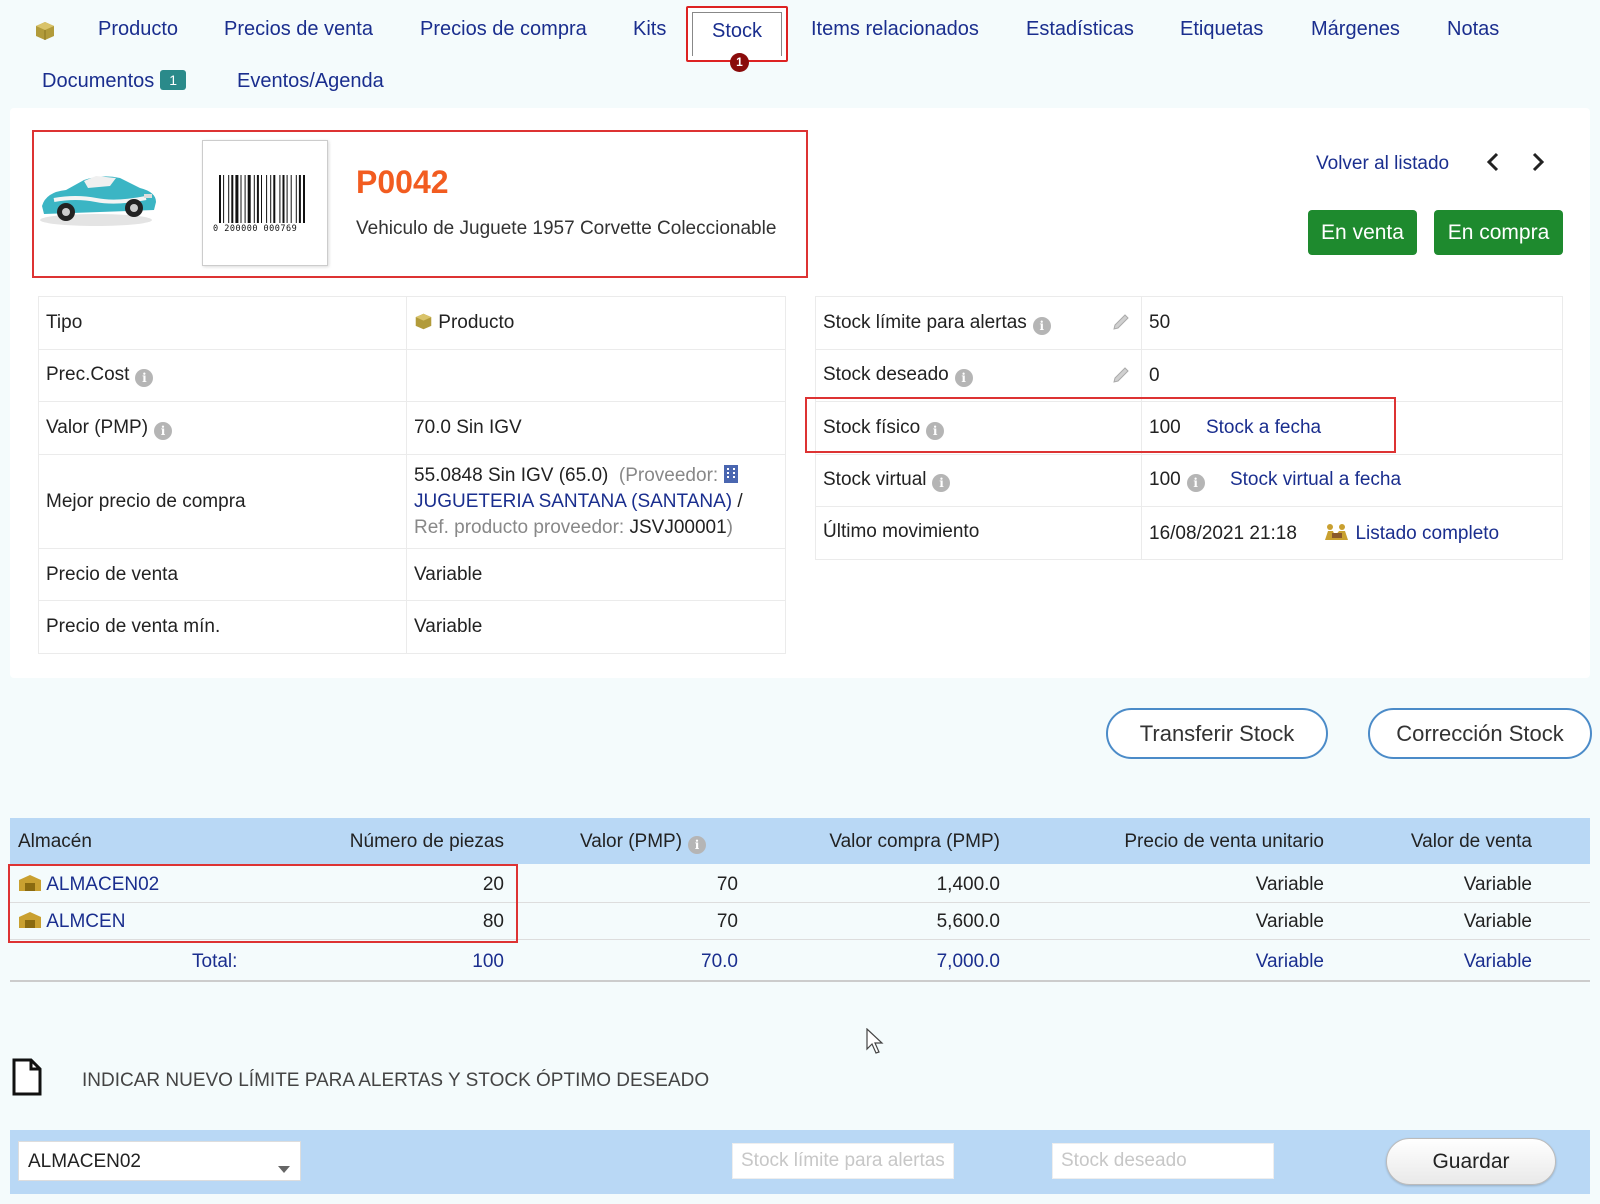 This screenshot has width=1600, height=1204. What do you see at coordinates (1163, 1161) in the screenshot?
I see `desired-stock-input` at bounding box center [1163, 1161].